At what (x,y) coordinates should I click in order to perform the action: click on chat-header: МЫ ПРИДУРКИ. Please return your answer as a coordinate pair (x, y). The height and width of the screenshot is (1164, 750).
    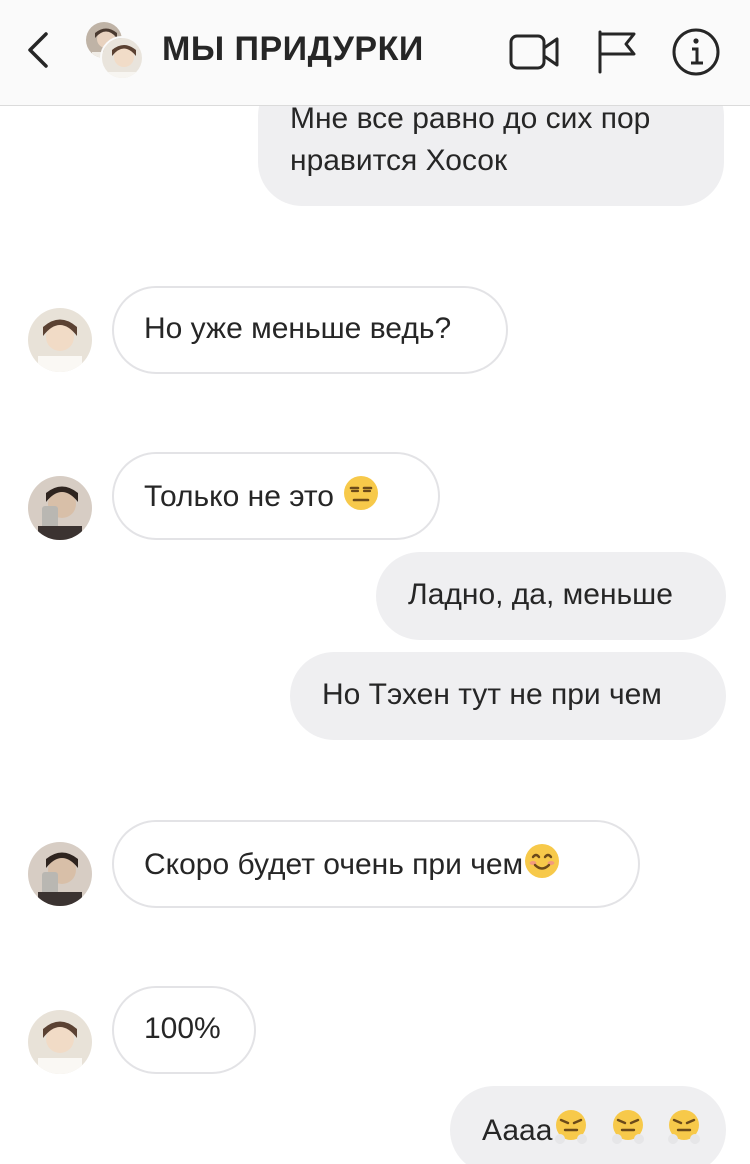
    Looking at the image, I should click on (375, 53).